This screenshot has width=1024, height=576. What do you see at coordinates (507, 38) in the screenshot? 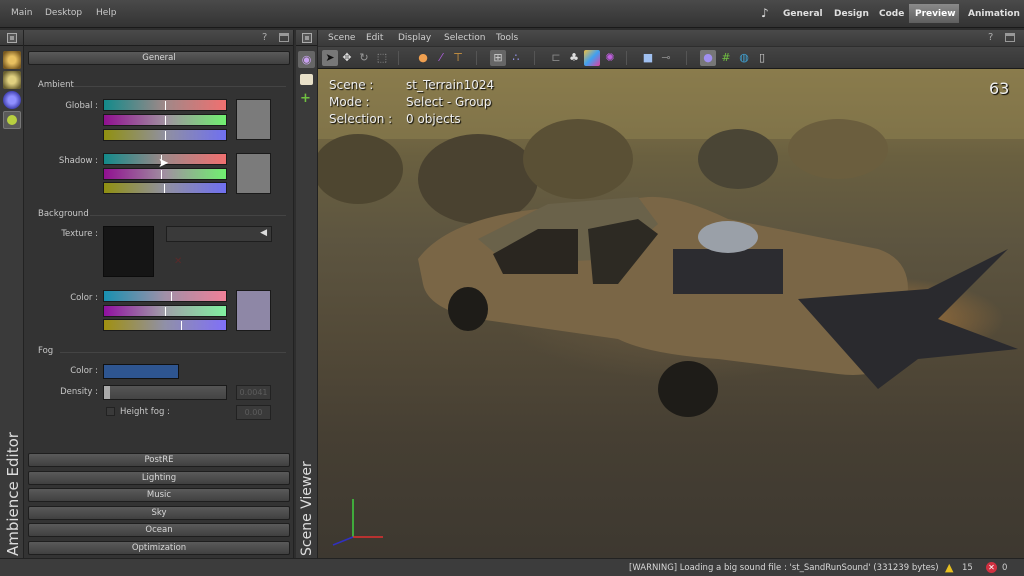
I see `menu-tools: Tools` at bounding box center [507, 38].